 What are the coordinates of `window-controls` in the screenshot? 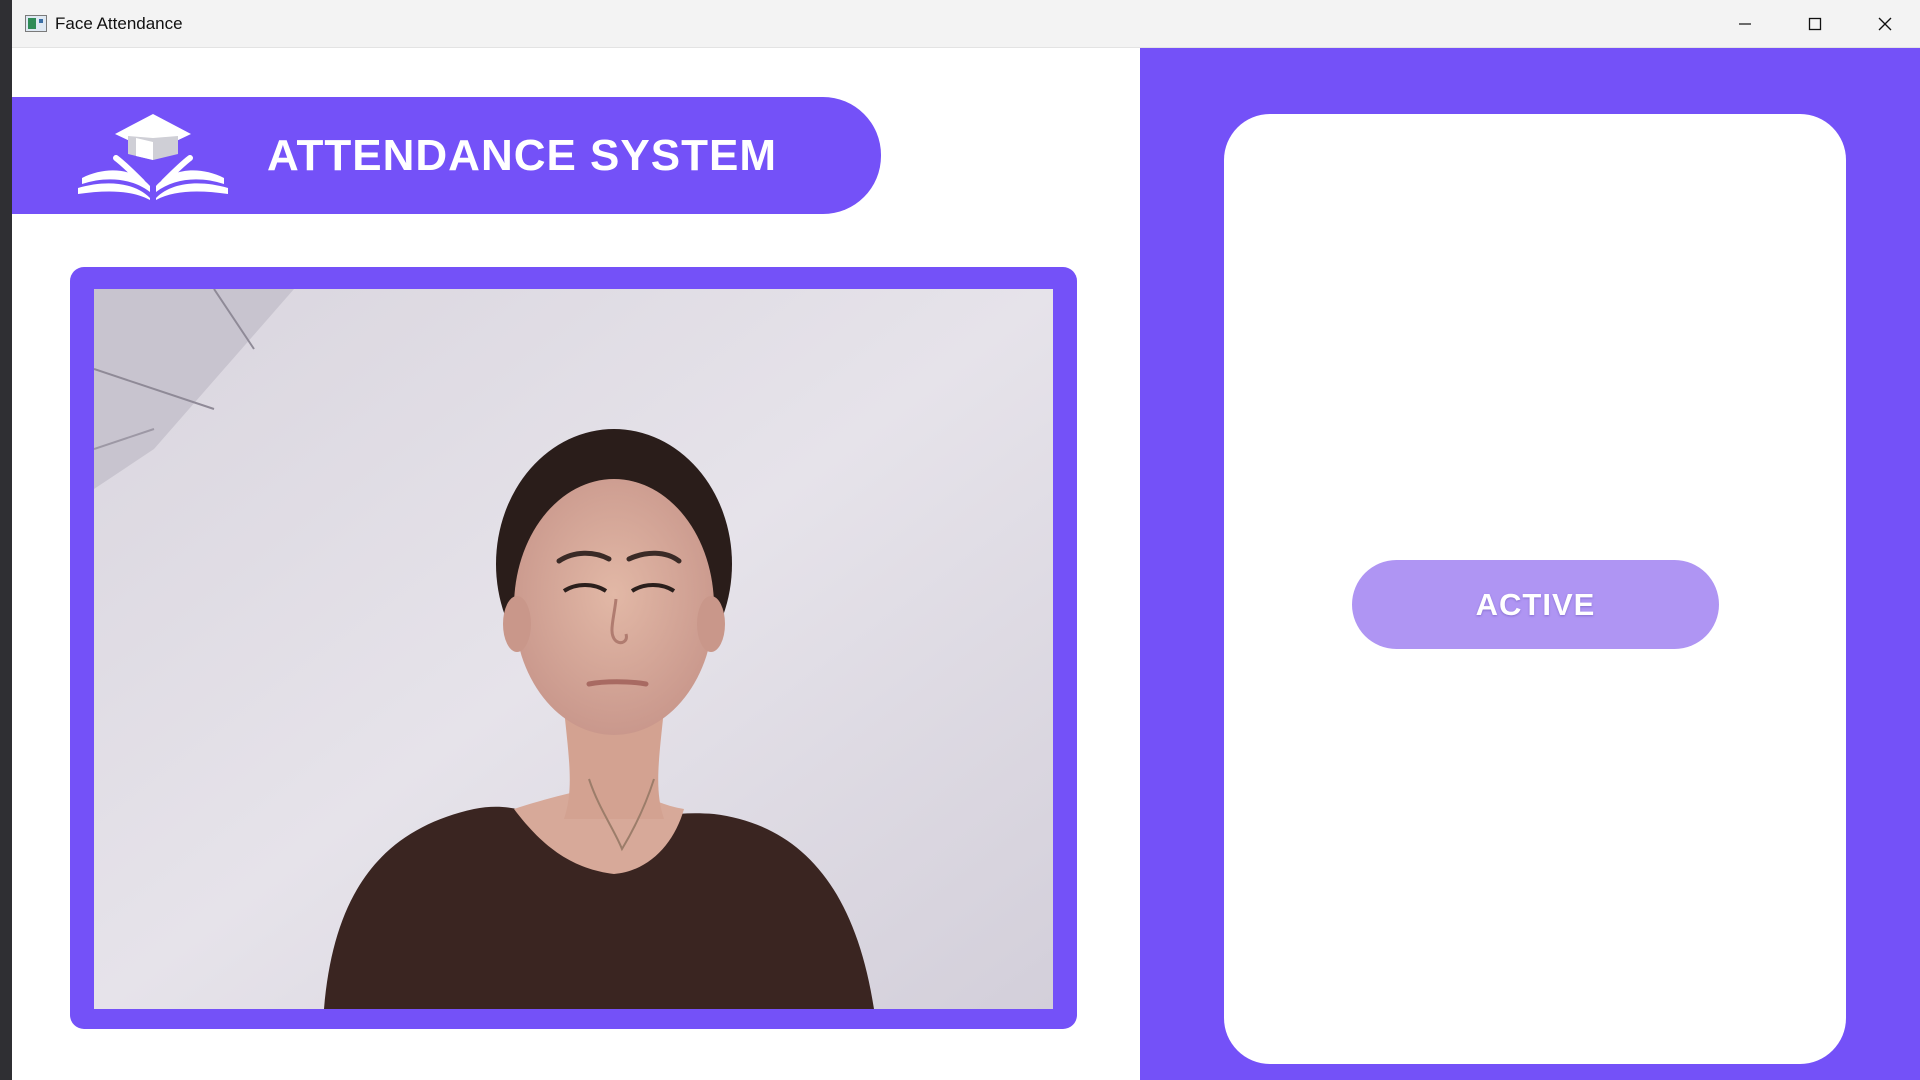 It's located at (1815, 23).